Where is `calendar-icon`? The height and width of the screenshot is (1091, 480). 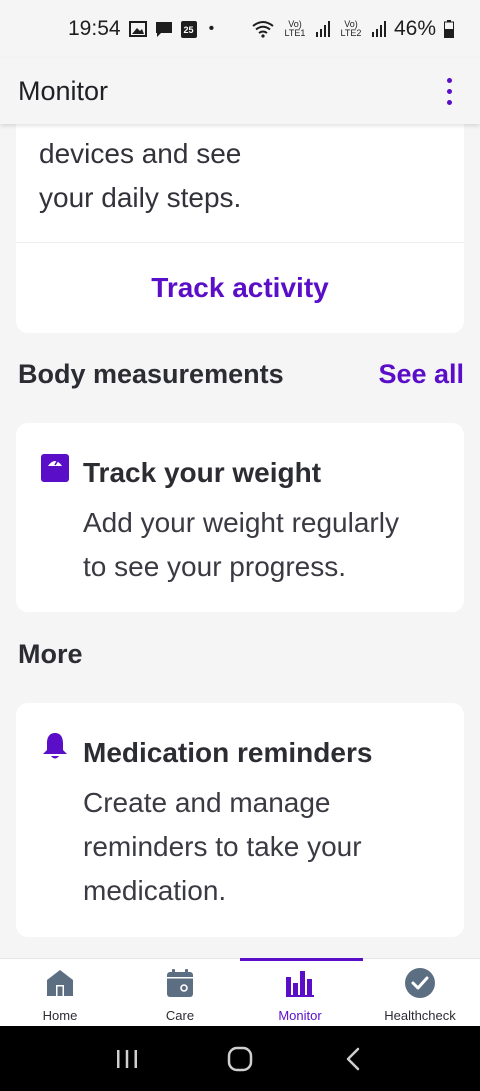 calendar-icon is located at coordinates (180, 983).